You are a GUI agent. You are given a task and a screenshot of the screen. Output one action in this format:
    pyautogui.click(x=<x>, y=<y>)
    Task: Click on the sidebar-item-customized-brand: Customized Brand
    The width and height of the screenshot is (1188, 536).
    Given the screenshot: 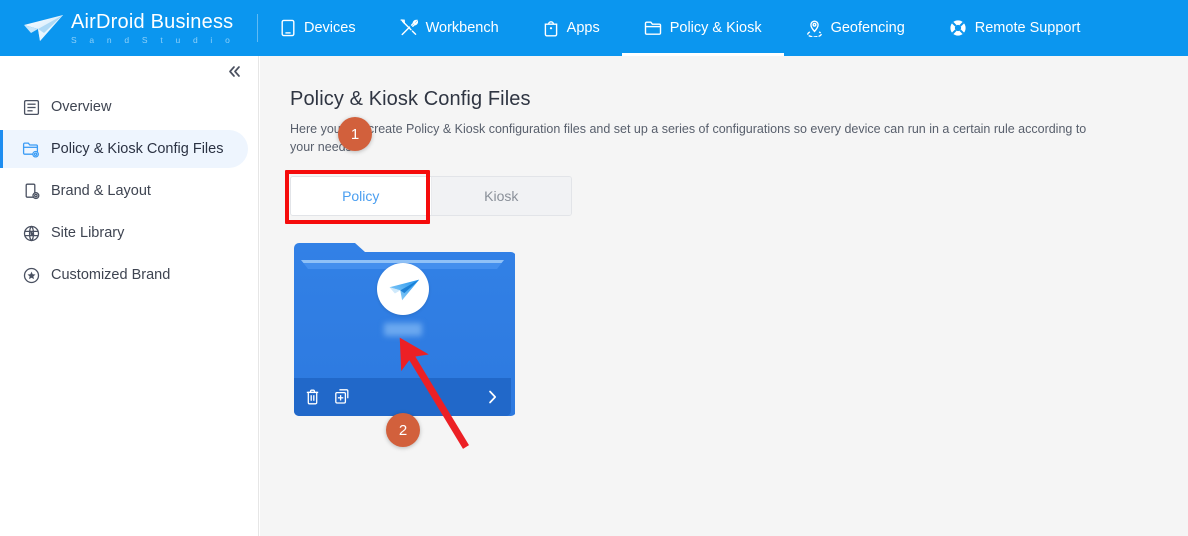 What is the action you would take?
    pyautogui.click(x=124, y=275)
    